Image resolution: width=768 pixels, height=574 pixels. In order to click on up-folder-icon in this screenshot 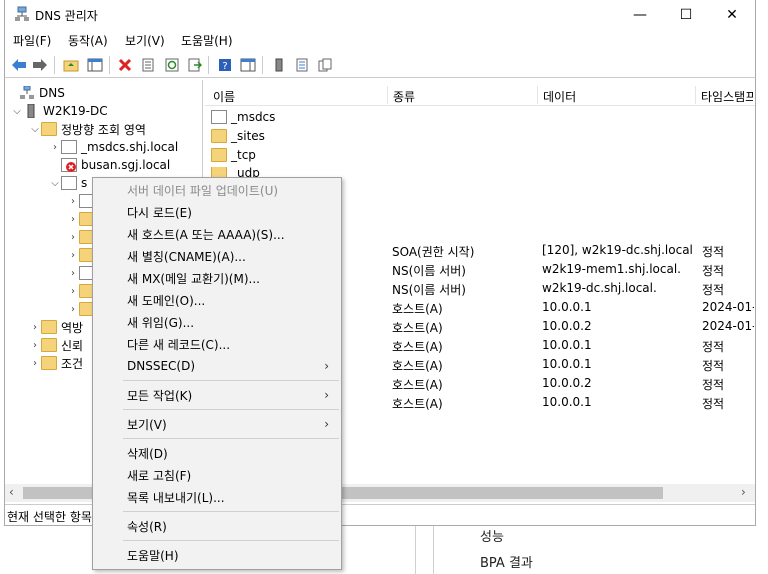, I will do `click(71, 65)`.